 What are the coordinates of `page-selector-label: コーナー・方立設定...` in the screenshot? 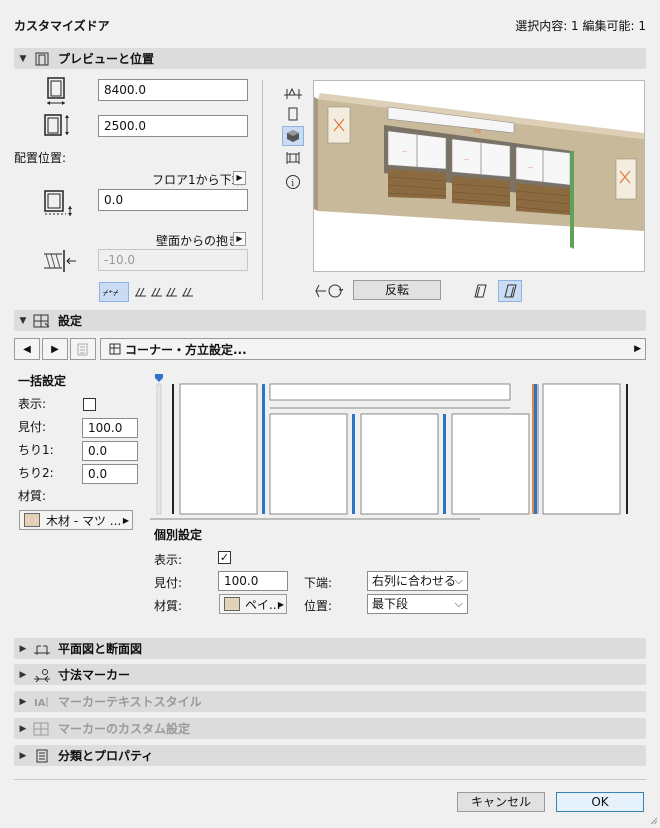 It's located at (186, 349).